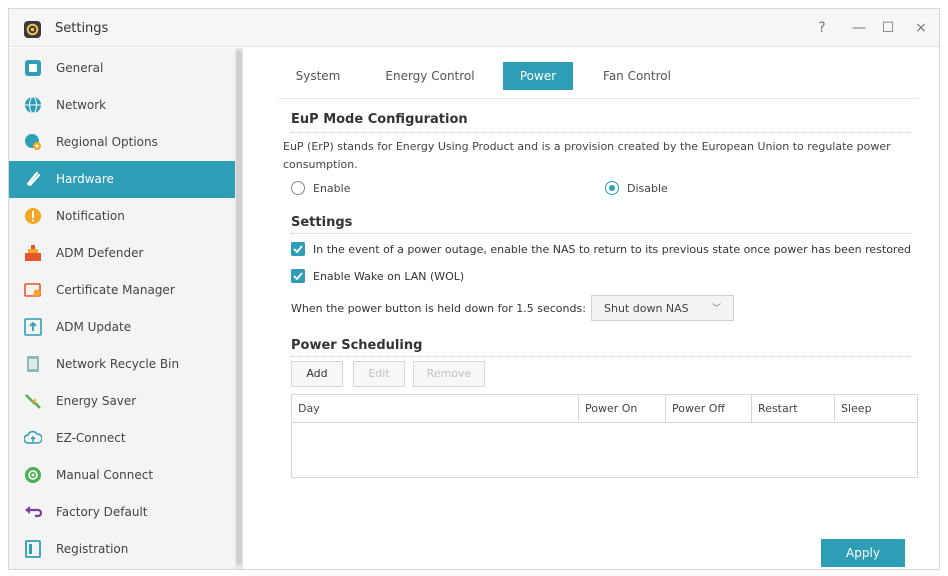 Image resolution: width=948 pixels, height=576 pixels. Describe the element at coordinates (622, 409) in the screenshot. I see `column-header-power-on: Power On` at that location.